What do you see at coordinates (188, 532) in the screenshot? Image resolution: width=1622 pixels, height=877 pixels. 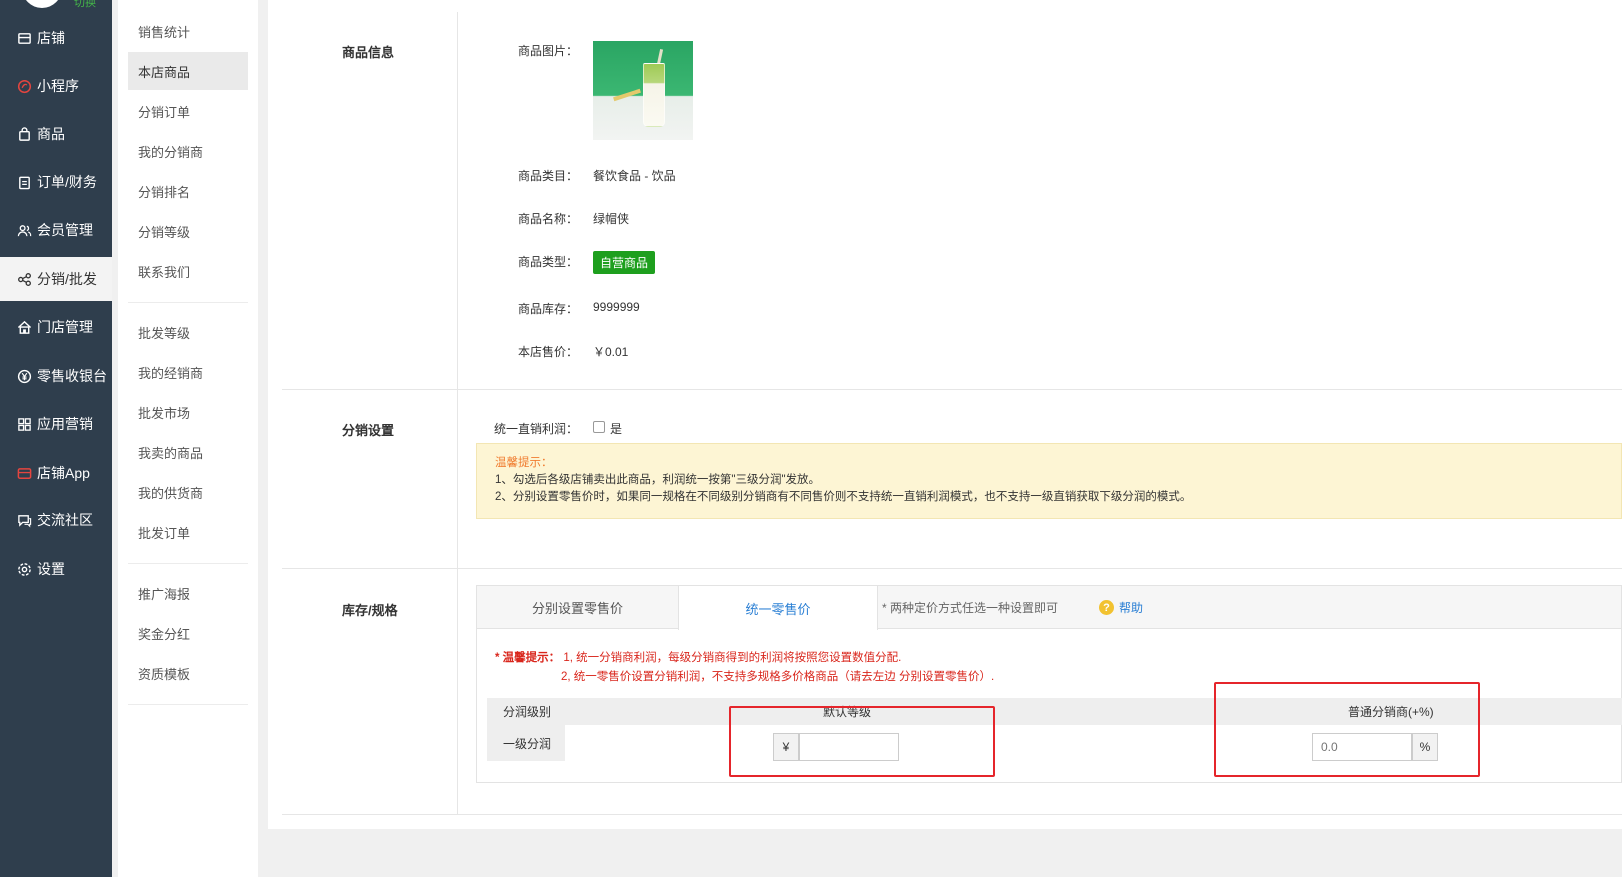 I see `subnav-wholesale-orders: 批发订单` at bounding box center [188, 532].